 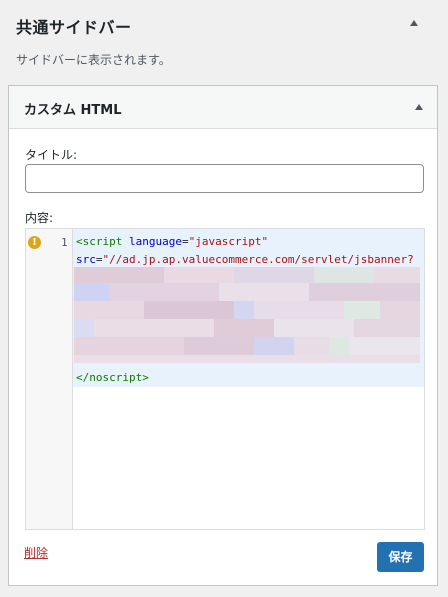 What do you see at coordinates (74, 27) in the screenshot?
I see `sidebar-title: 共通サイドバー` at bounding box center [74, 27].